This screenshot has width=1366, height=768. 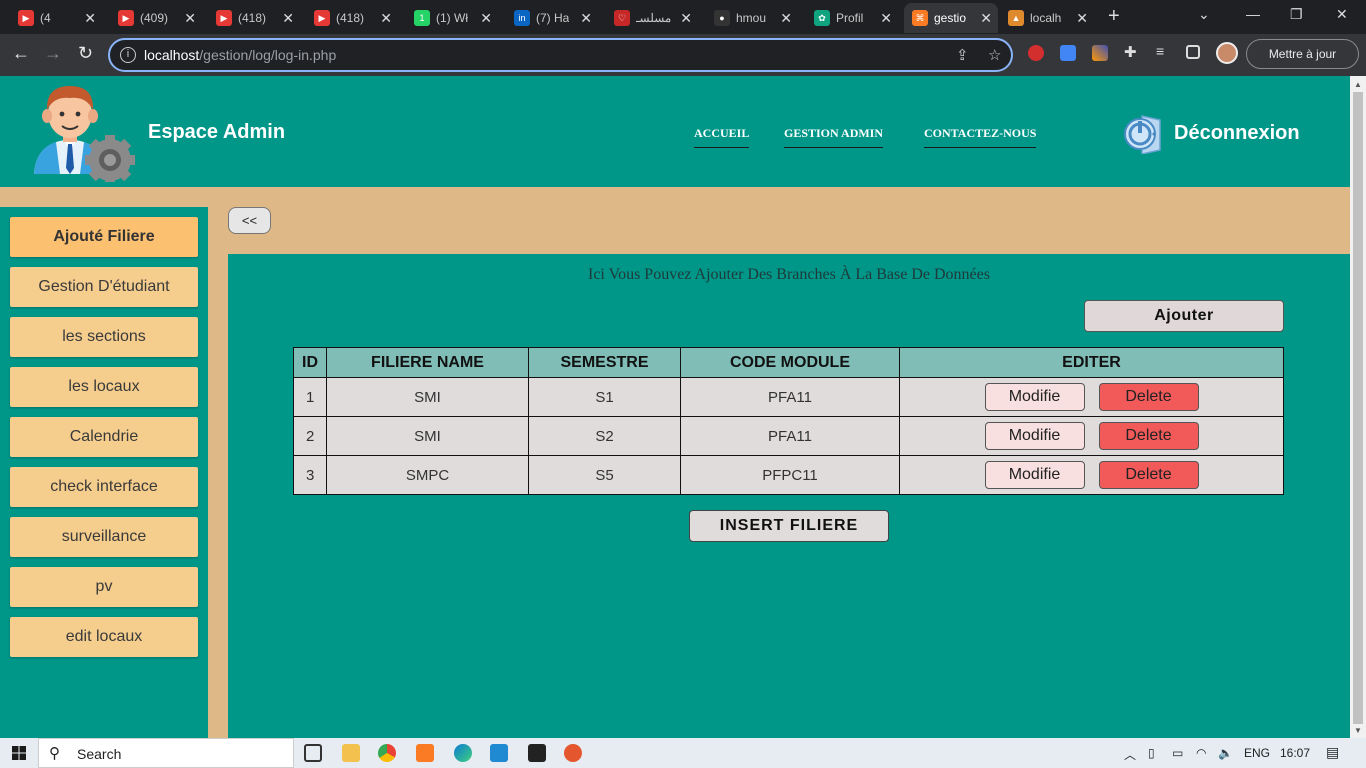 I want to click on clock: 16:07, so click(x=1295, y=753).